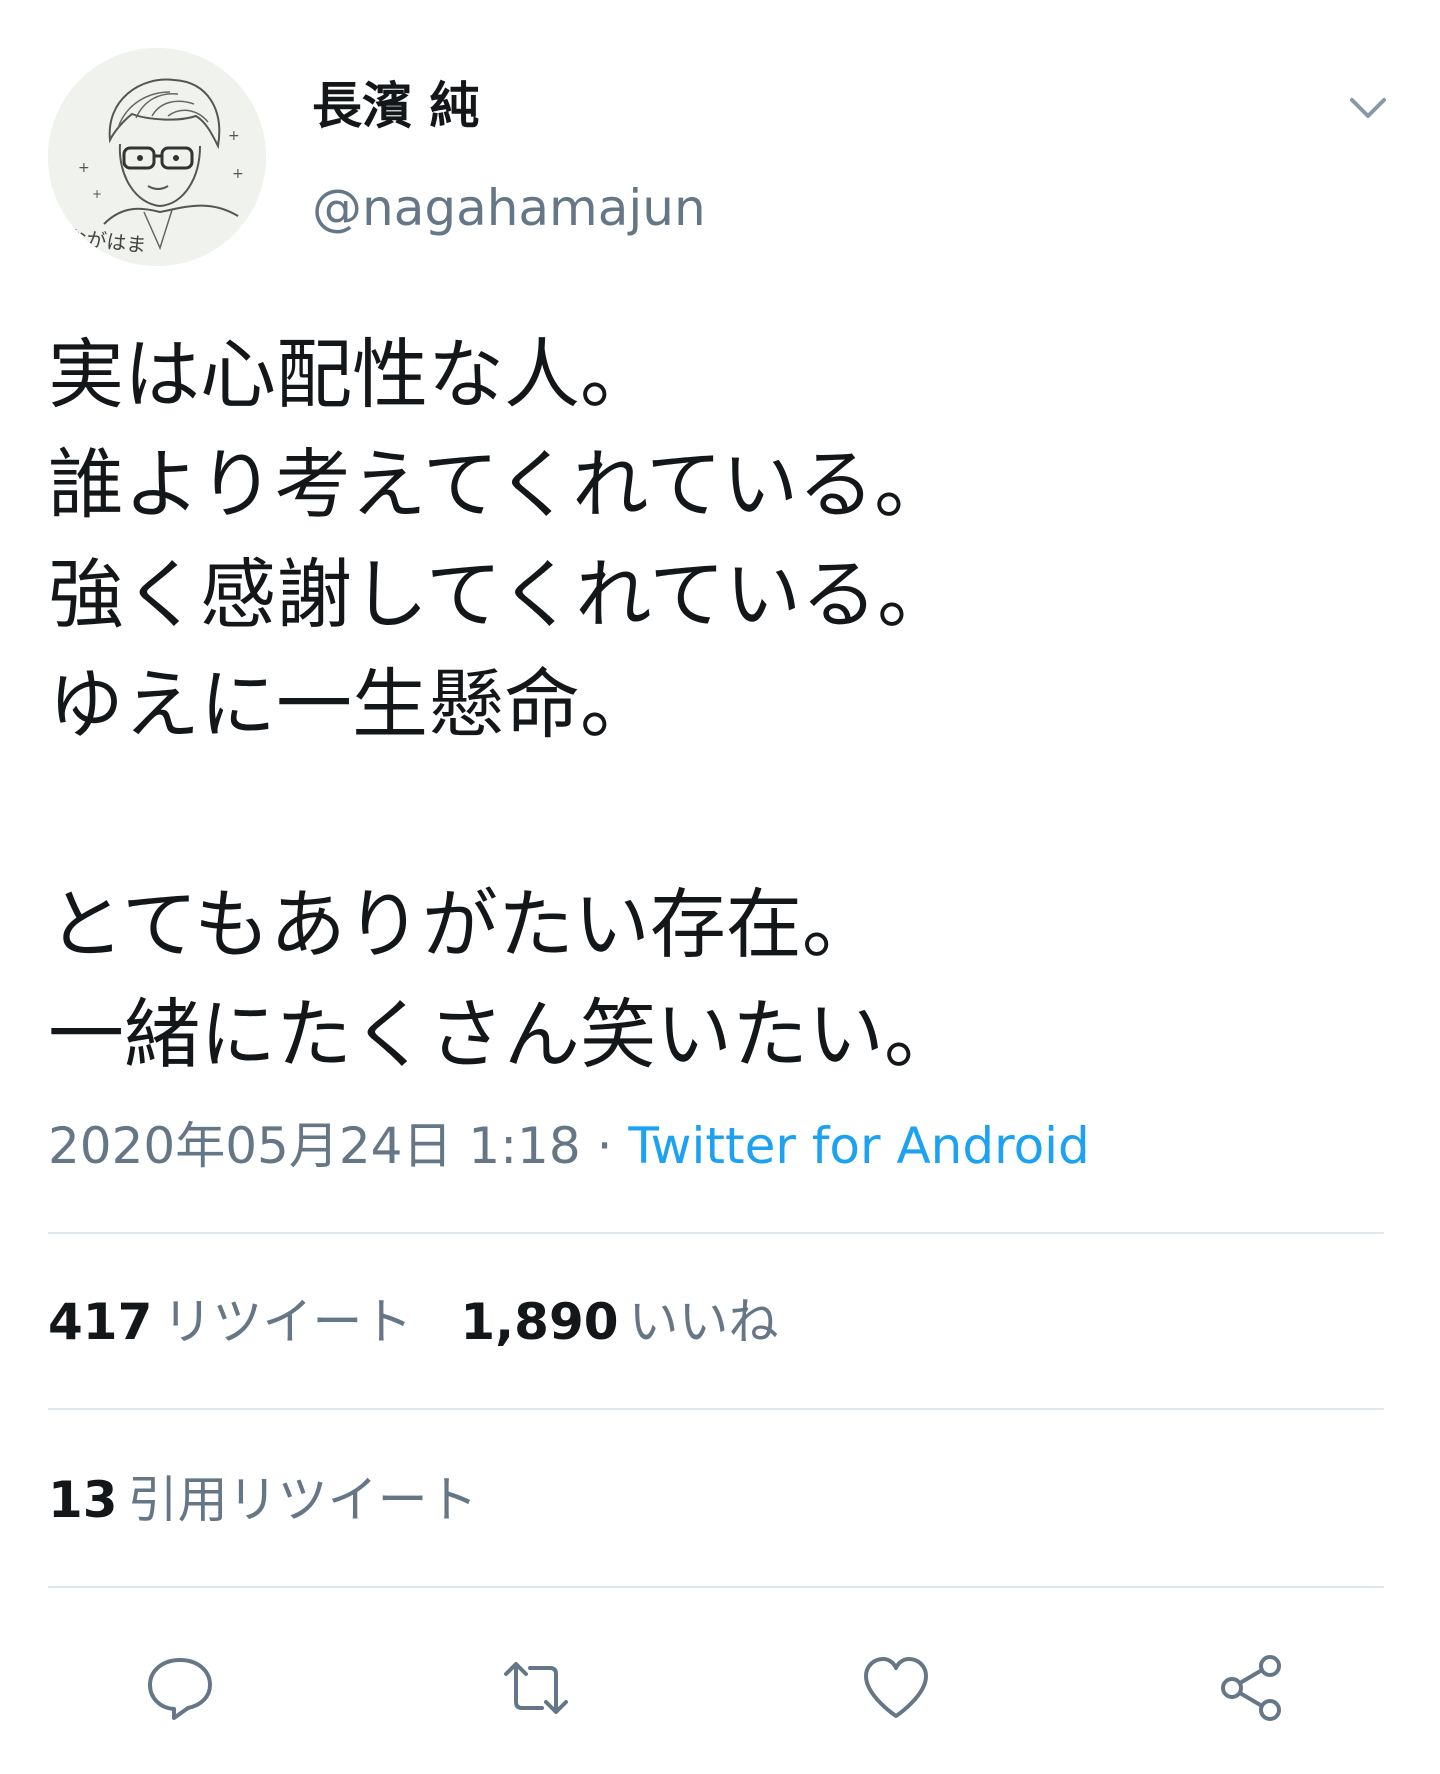 The height and width of the screenshot is (1774, 1440). What do you see at coordinates (302, 1500) in the screenshot?
I see `quotes-label: 引用リツイート` at bounding box center [302, 1500].